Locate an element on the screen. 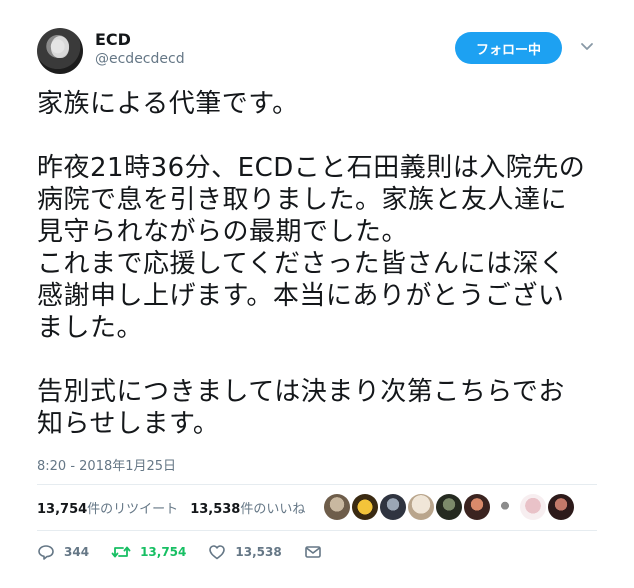  message-action is located at coordinates (317, 552).